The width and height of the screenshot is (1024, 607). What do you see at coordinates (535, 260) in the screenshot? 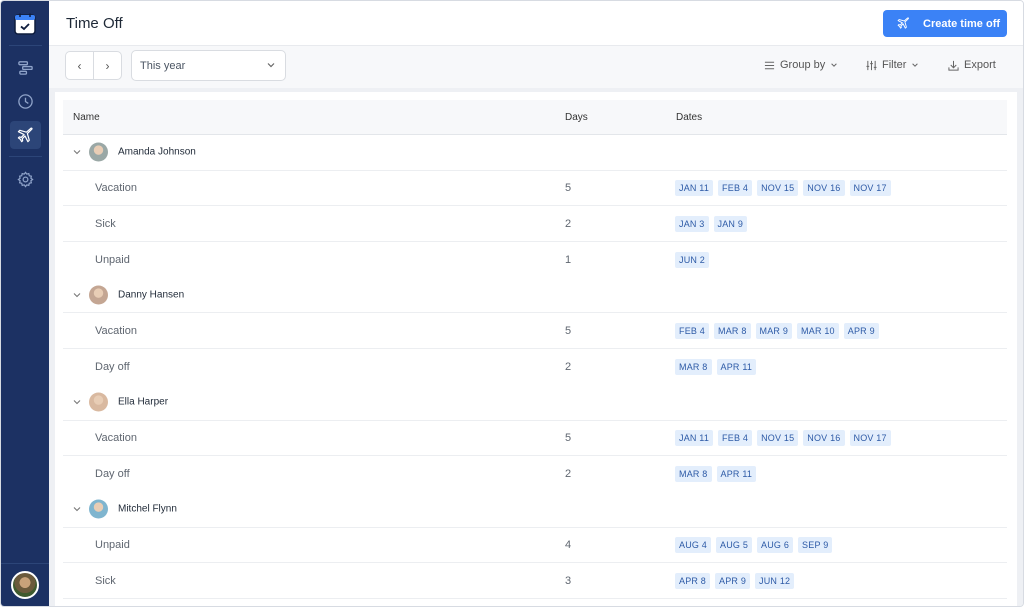
I see `time-off-entry-row: Unpaid 1 JUN 2` at bounding box center [535, 260].